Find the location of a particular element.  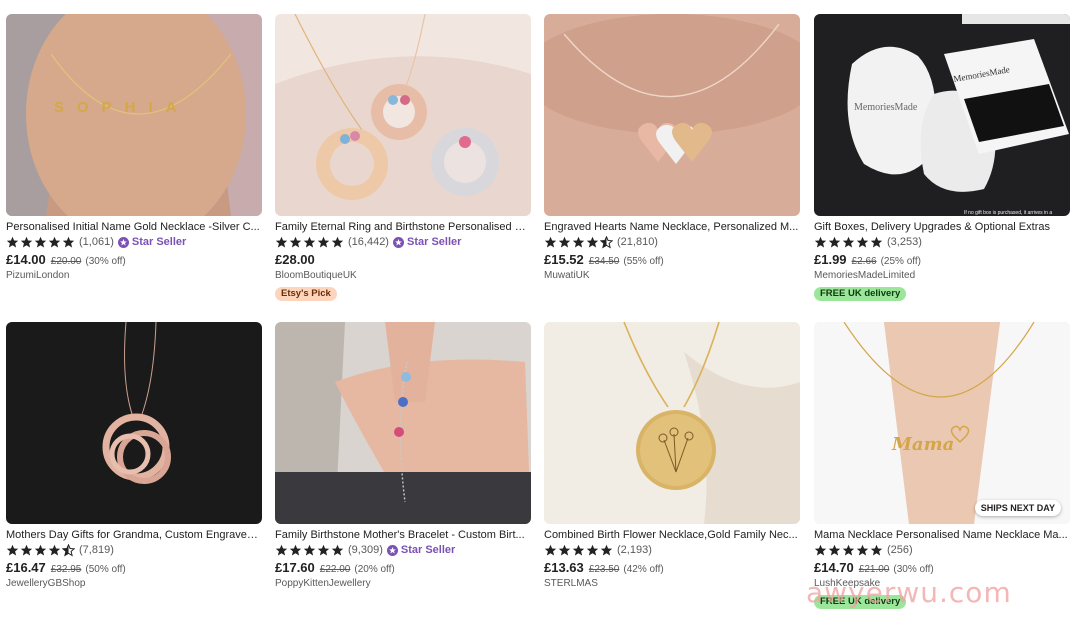

price: £1.99 is located at coordinates (830, 259).